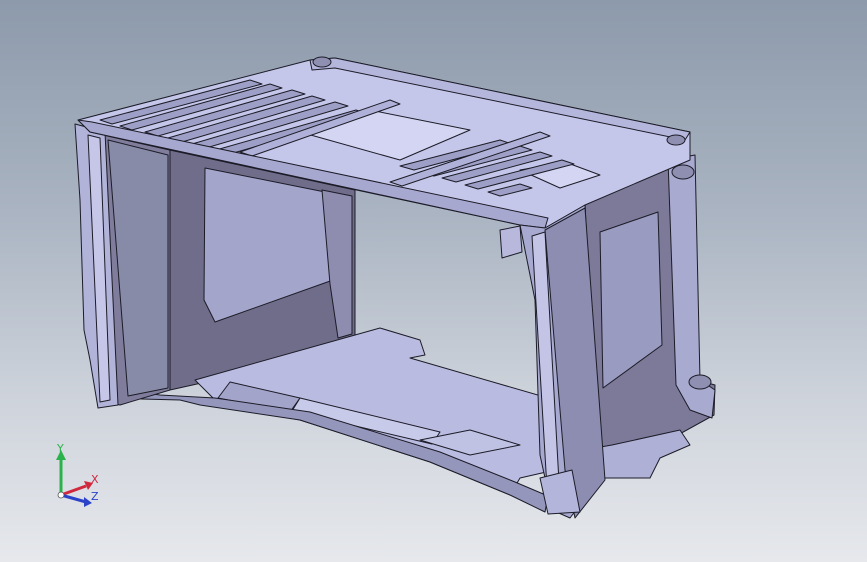 The height and width of the screenshot is (562, 867). I want to click on mount-hole-top-right, so click(676, 140).